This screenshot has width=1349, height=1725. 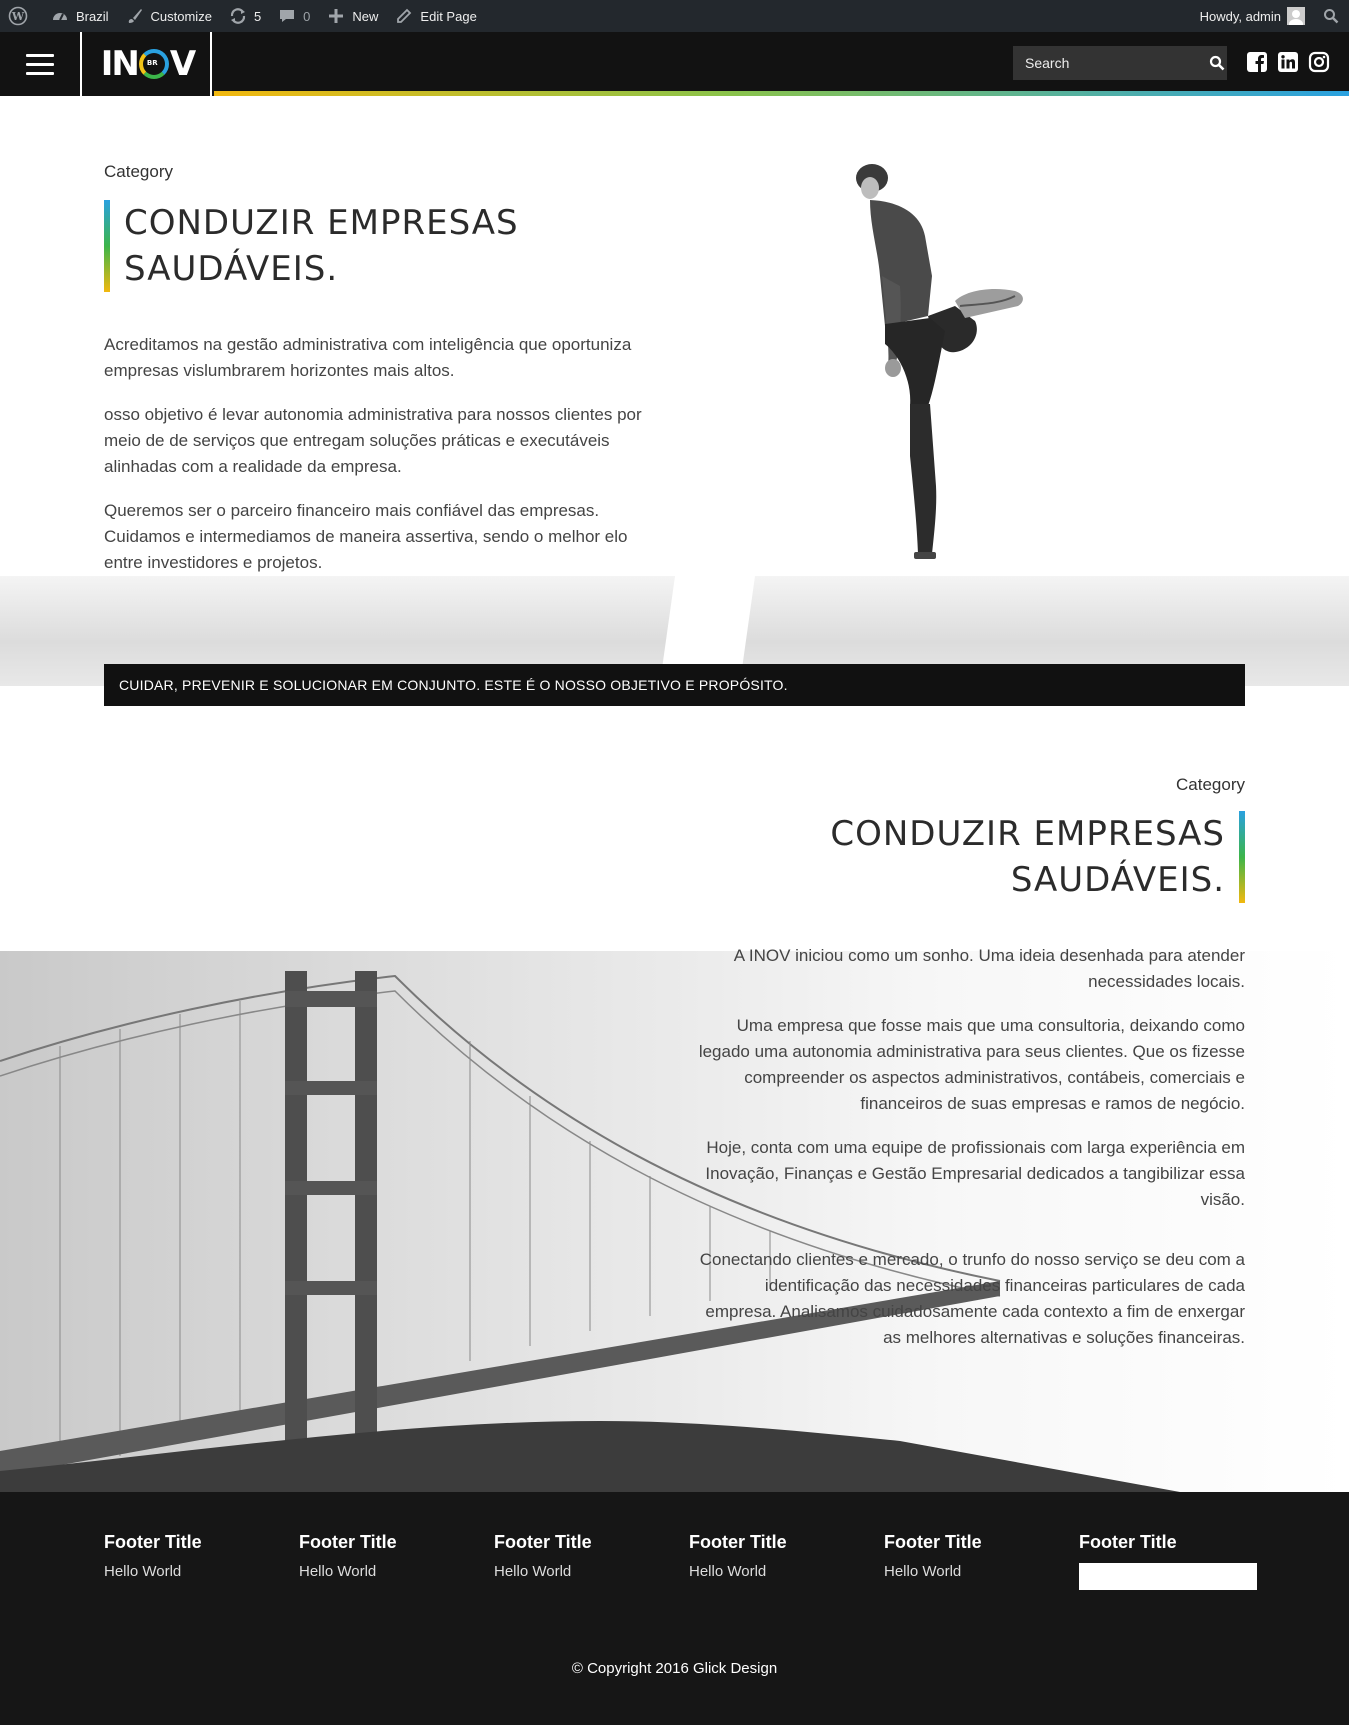 I want to click on customize-link: Customize, so click(x=168, y=16).